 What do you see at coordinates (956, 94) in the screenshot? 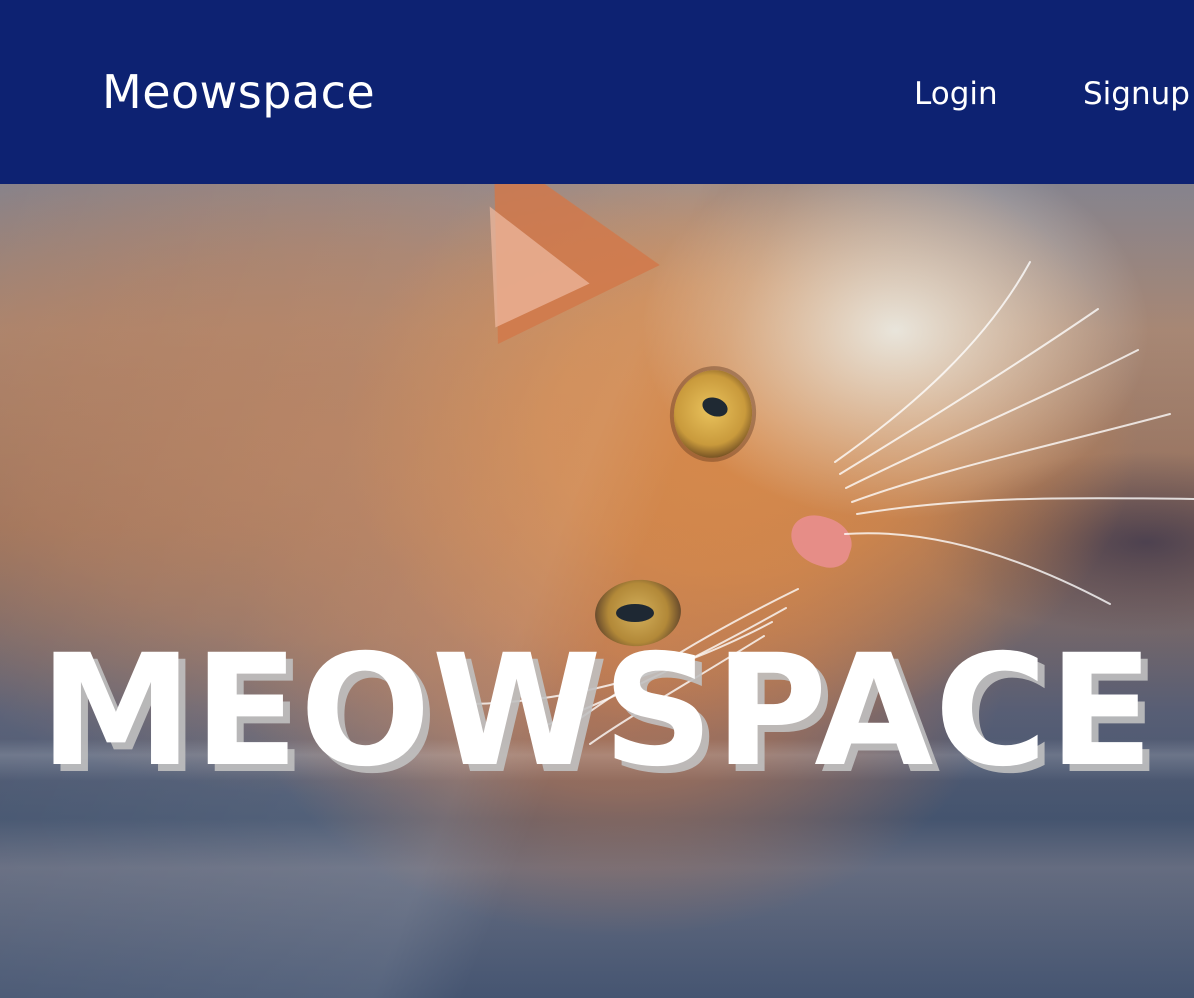
I see `login-link: Login` at bounding box center [956, 94].